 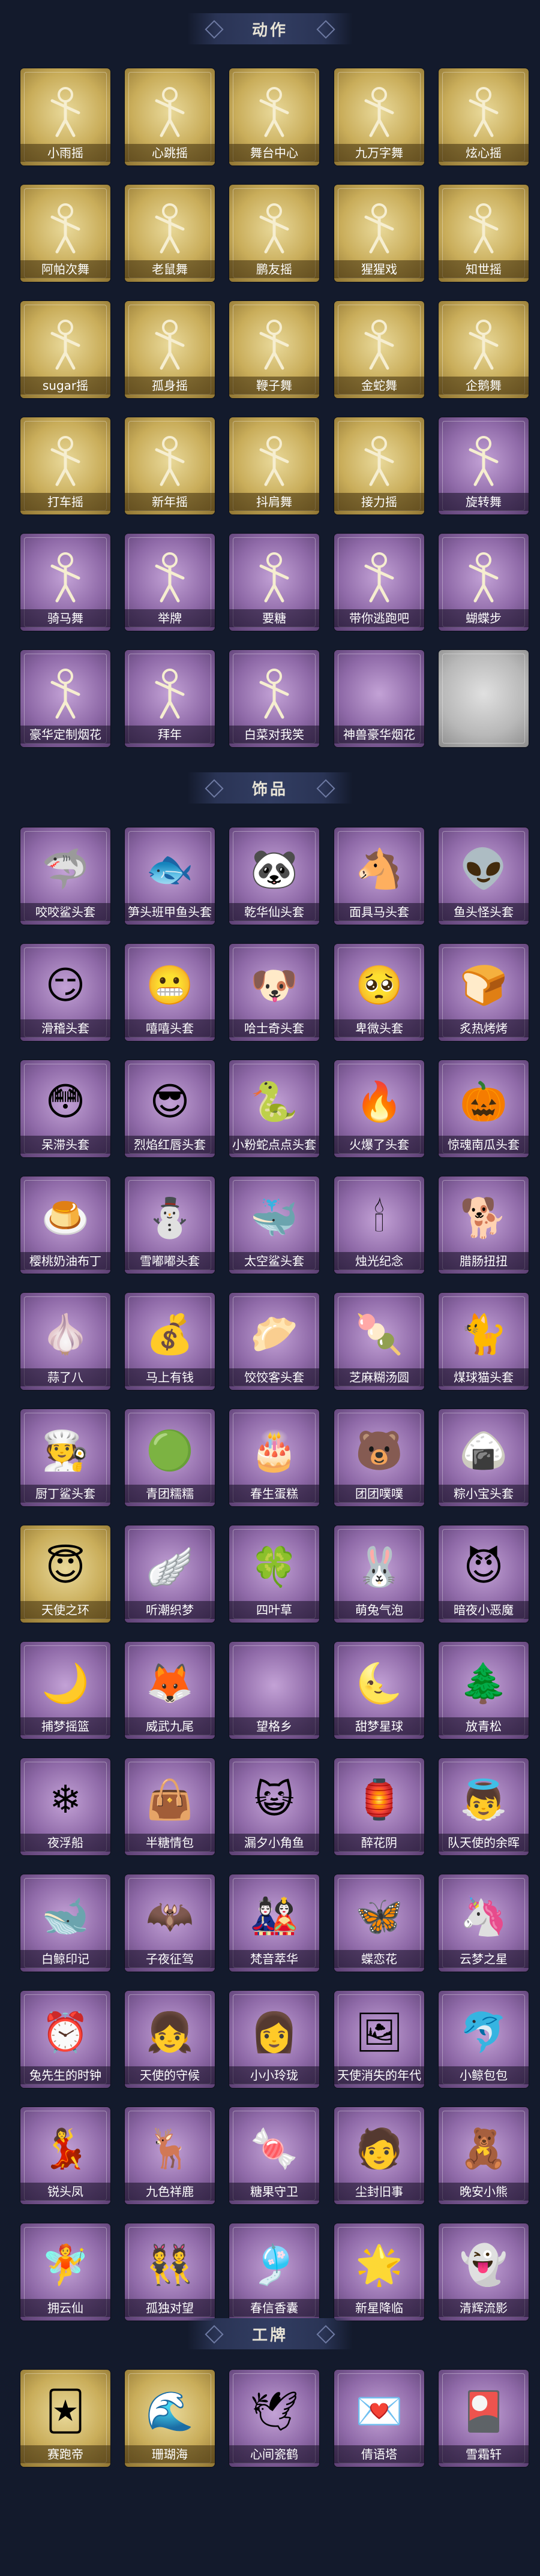 What do you see at coordinates (274, 2418) in the screenshot?
I see `item-card: 🕊 心间瓷鹤` at bounding box center [274, 2418].